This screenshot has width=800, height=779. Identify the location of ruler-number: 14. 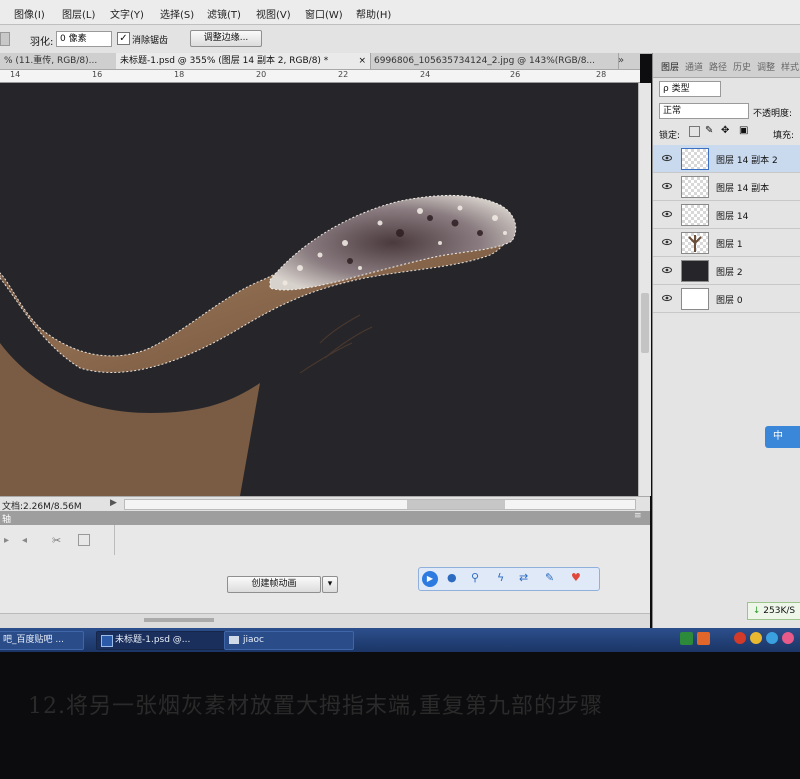
(15, 74).